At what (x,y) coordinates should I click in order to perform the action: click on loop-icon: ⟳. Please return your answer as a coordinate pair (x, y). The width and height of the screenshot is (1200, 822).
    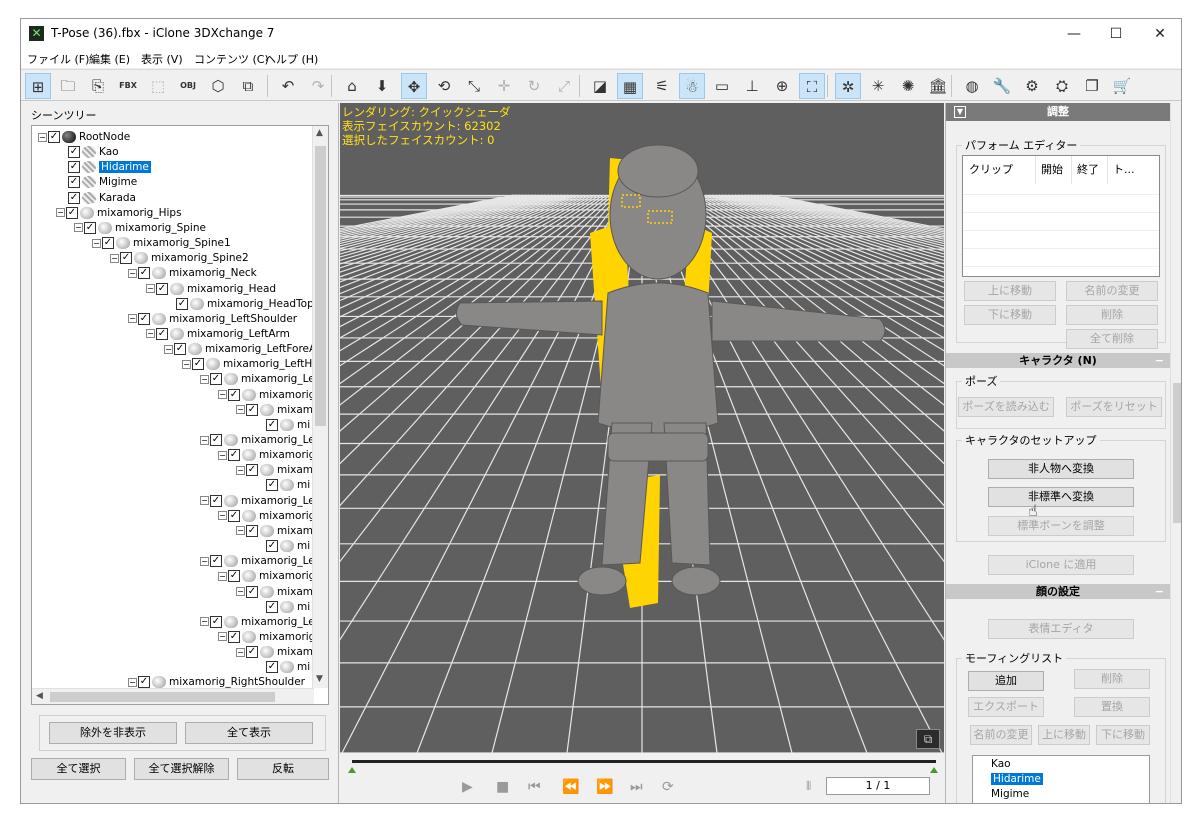
    Looking at the image, I should click on (668, 787).